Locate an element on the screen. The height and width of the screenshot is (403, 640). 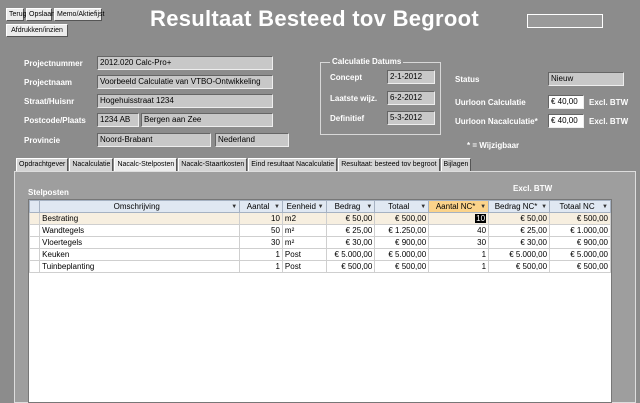
cell-omschrijving: Vloertegels is located at coordinates (140, 242).